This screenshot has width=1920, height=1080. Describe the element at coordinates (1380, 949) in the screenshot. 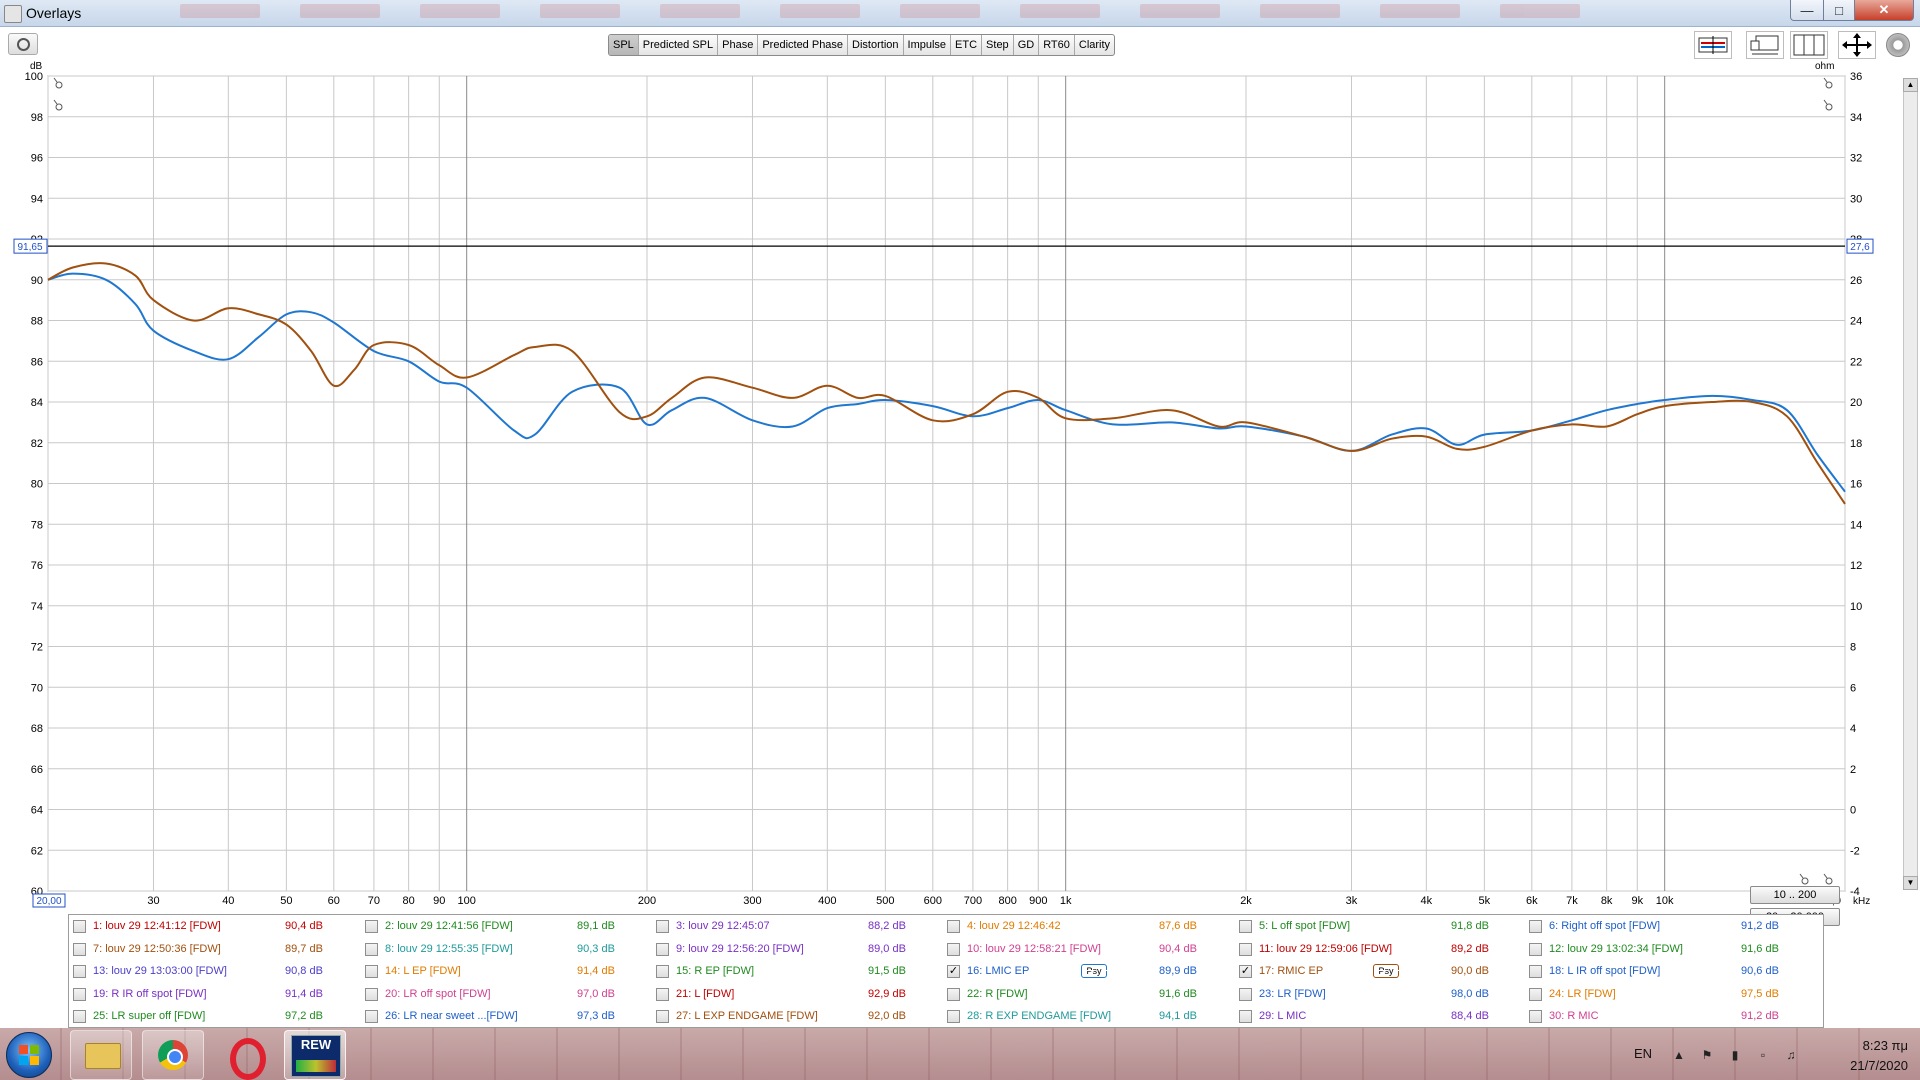

I see `legend-item: 11: louv 29 12:59:06 [FDW] 89,2 dB` at that location.